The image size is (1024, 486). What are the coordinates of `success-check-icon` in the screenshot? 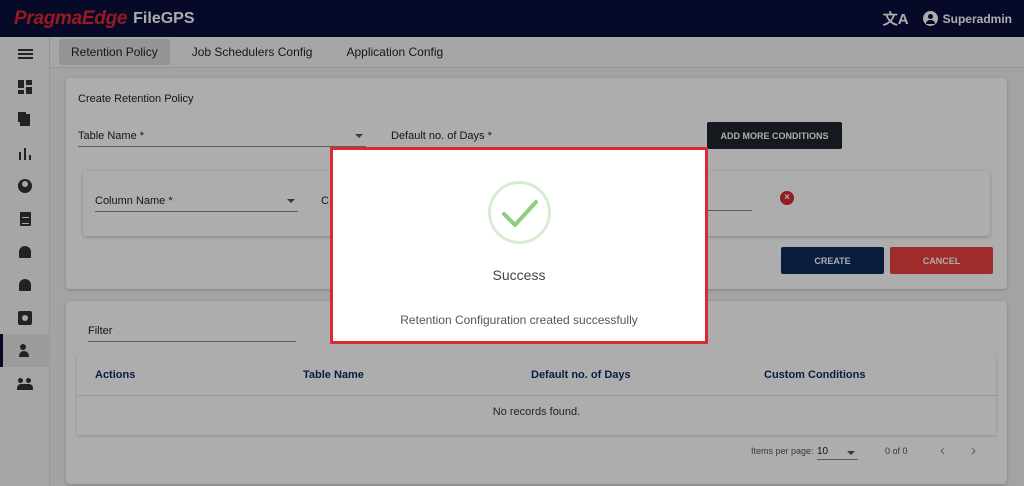 It's located at (519, 212).